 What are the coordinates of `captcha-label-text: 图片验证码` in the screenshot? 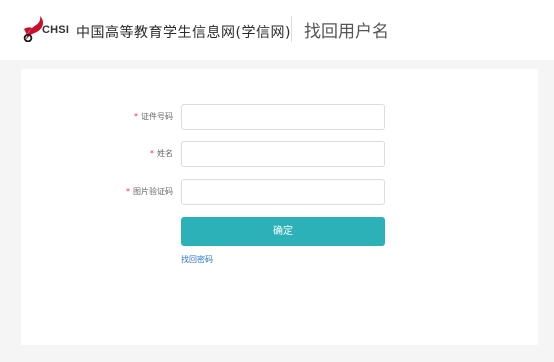 It's located at (153, 191).